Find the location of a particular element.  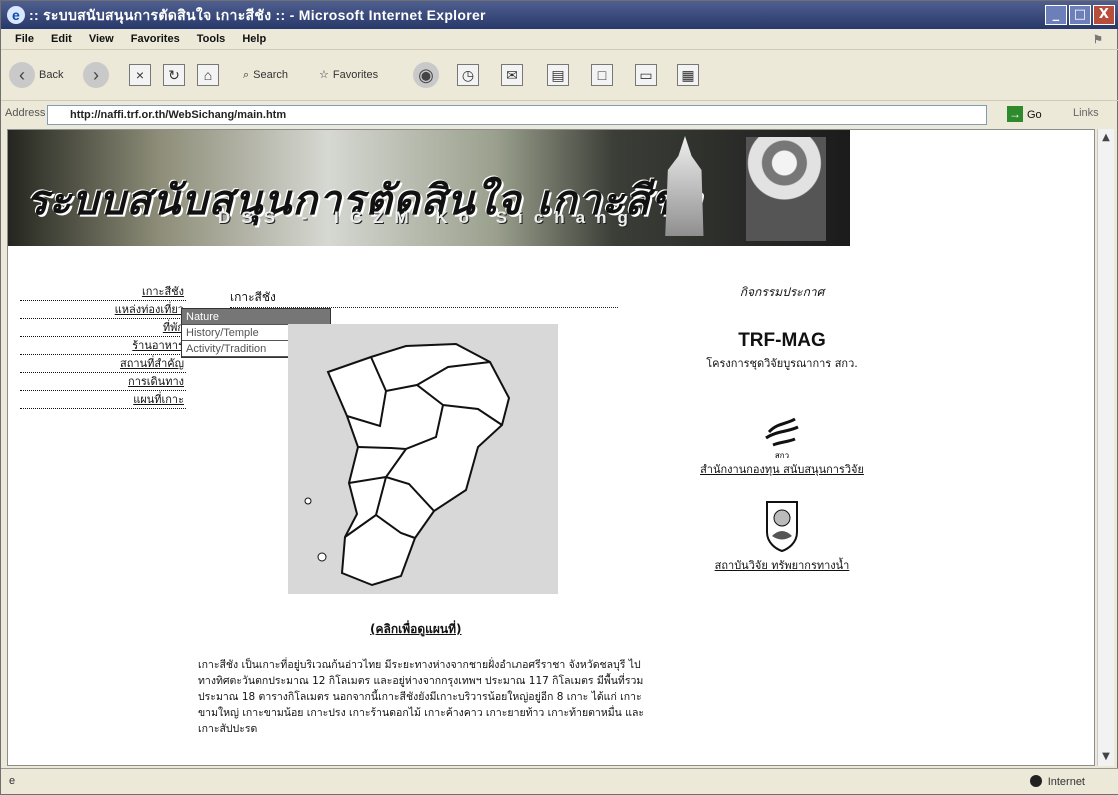

svg-text: สกว is located at coordinates (782, 455).